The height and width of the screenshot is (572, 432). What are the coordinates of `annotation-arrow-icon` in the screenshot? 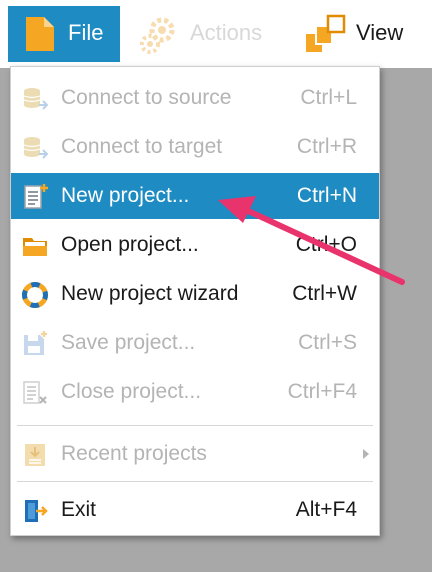 It's located at (311, 240).